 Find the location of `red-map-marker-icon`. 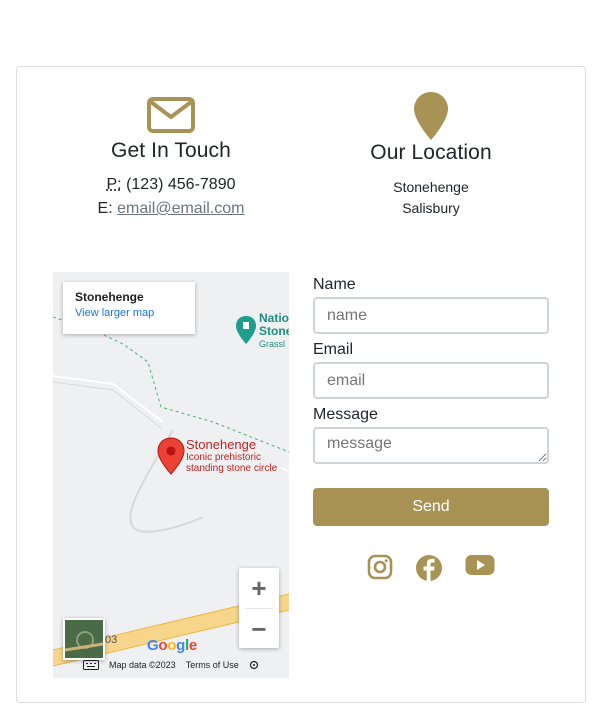

red-map-marker-icon is located at coordinates (171, 456).